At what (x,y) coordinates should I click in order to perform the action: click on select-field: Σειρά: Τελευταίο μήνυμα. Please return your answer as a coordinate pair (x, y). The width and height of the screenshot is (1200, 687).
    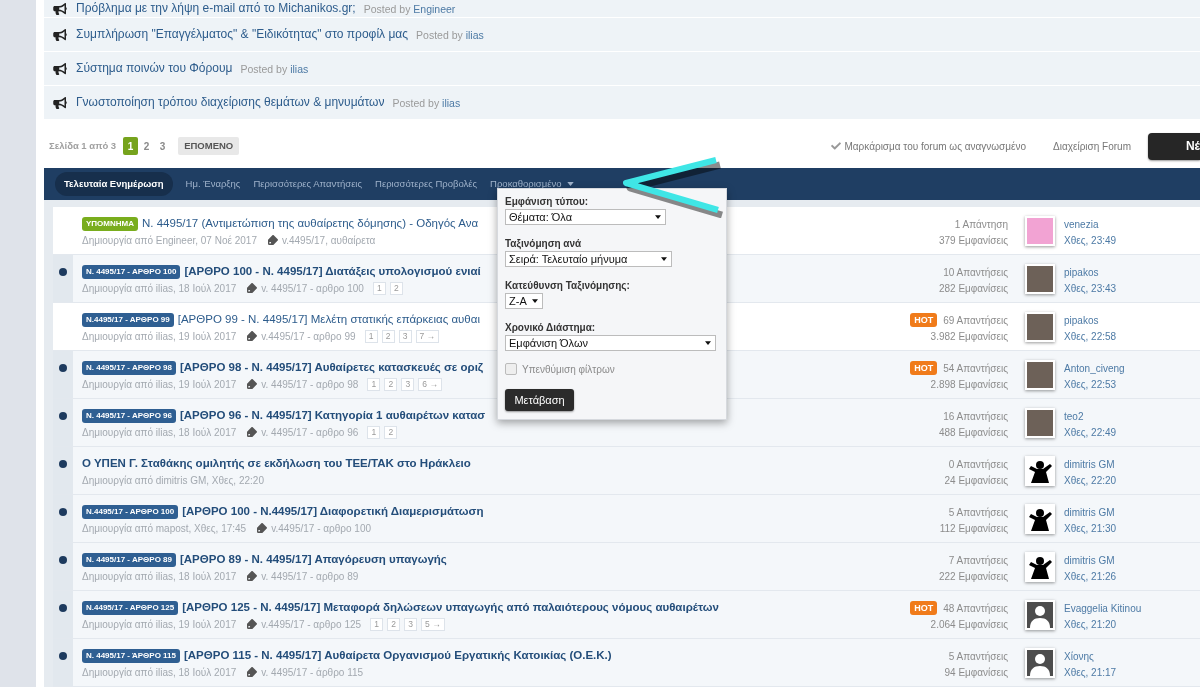
    Looking at the image, I should click on (588, 259).